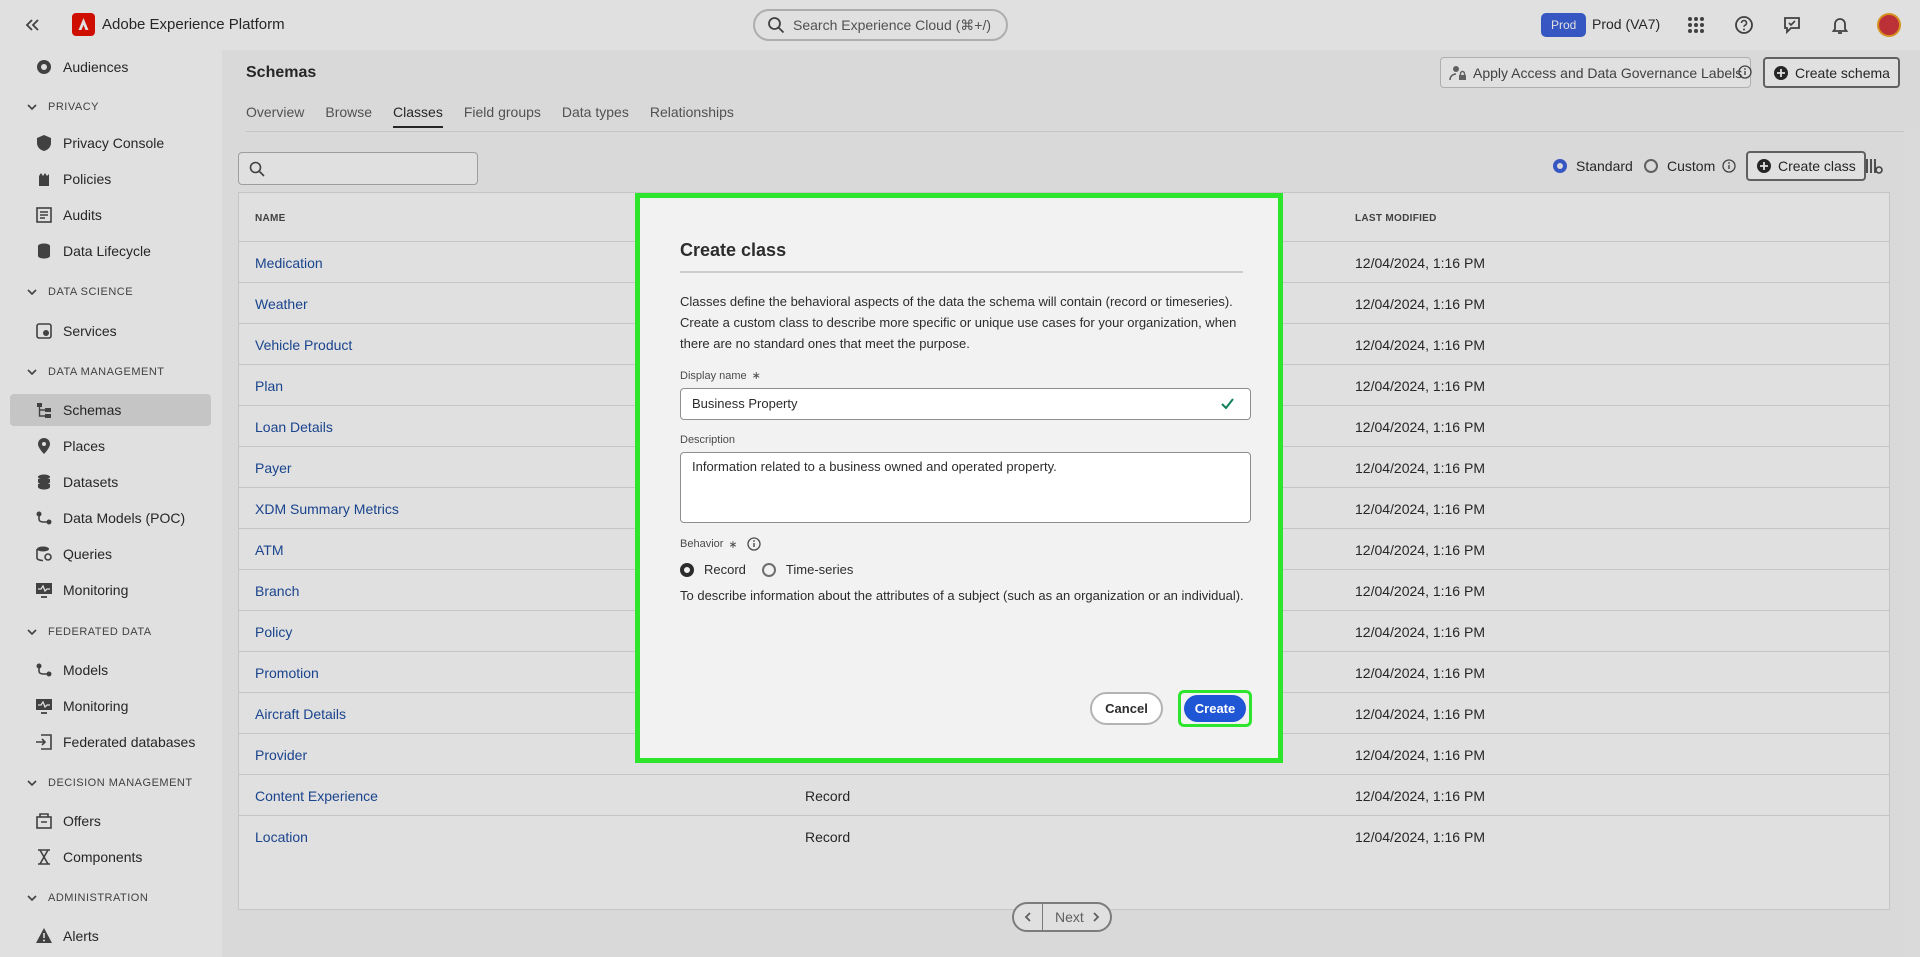 The image size is (1920, 957). Describe the element at coordinates (702, 544) in the screenshot. I see `behavior-label-text: Behavior` at that location.